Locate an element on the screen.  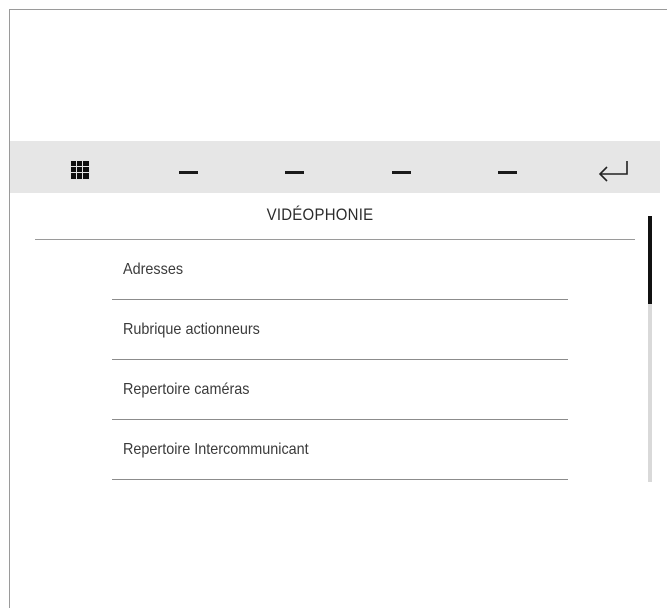
grid-icon is located at coordinates (80, 170).